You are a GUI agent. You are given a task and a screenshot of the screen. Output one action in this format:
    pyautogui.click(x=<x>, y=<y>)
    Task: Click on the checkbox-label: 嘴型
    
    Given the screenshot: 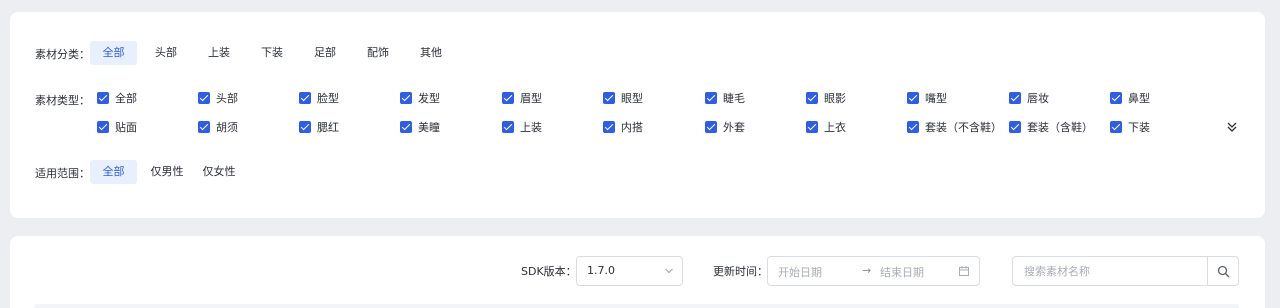 What is the action you would take?
    pyautogui.click(x=936, y=98)
    